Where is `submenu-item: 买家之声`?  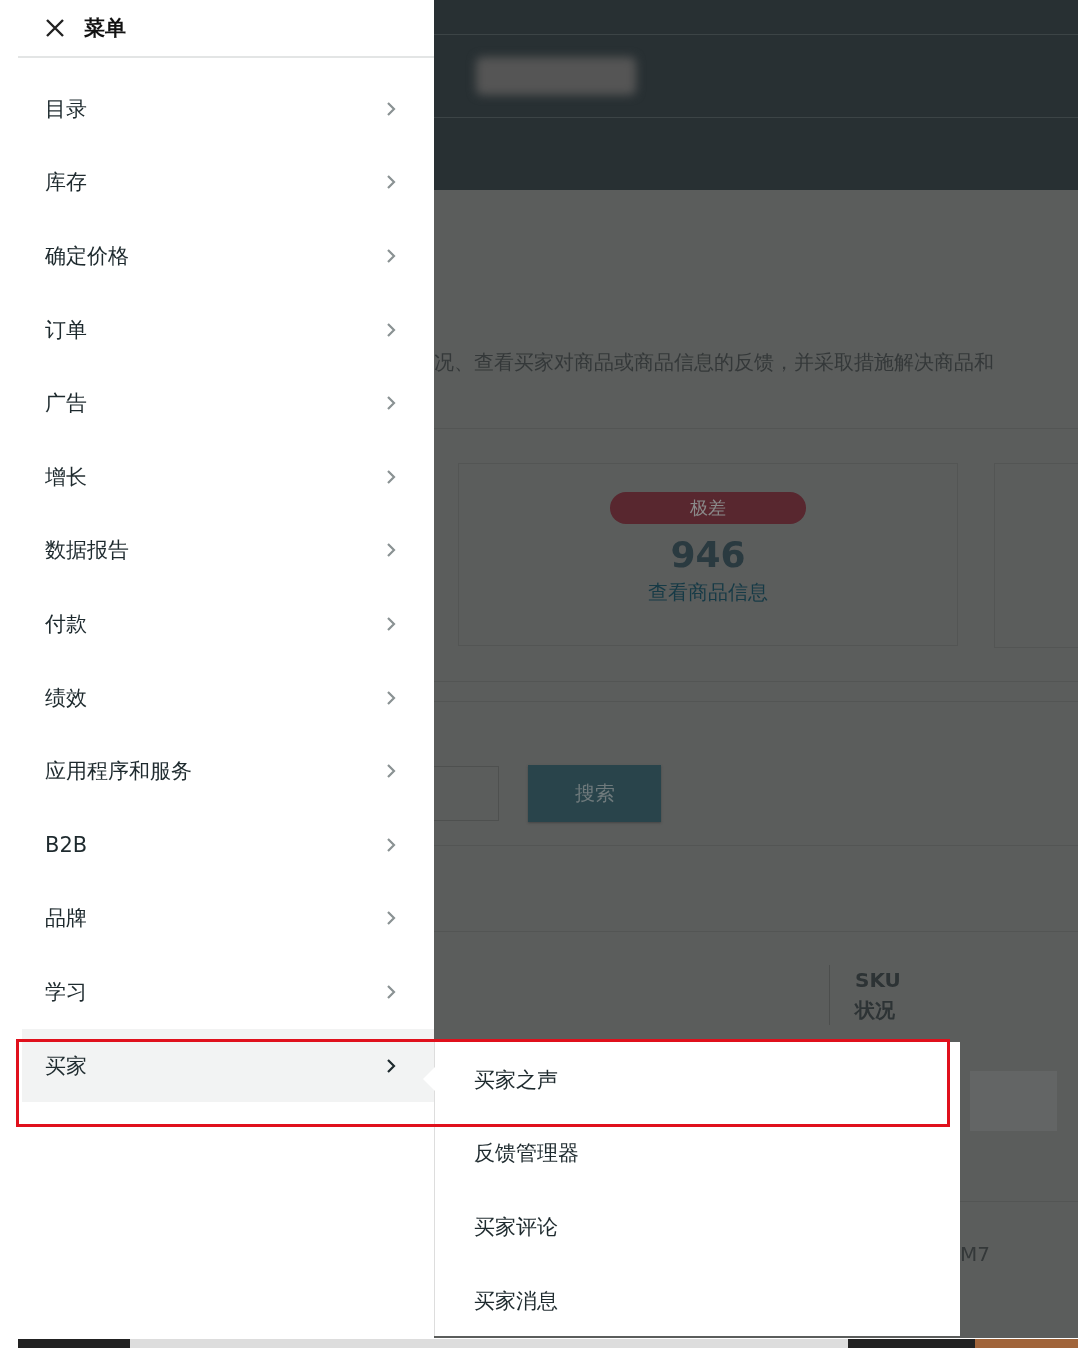 submenu-item: 买家之声 is located at coordinates (697, 1080).